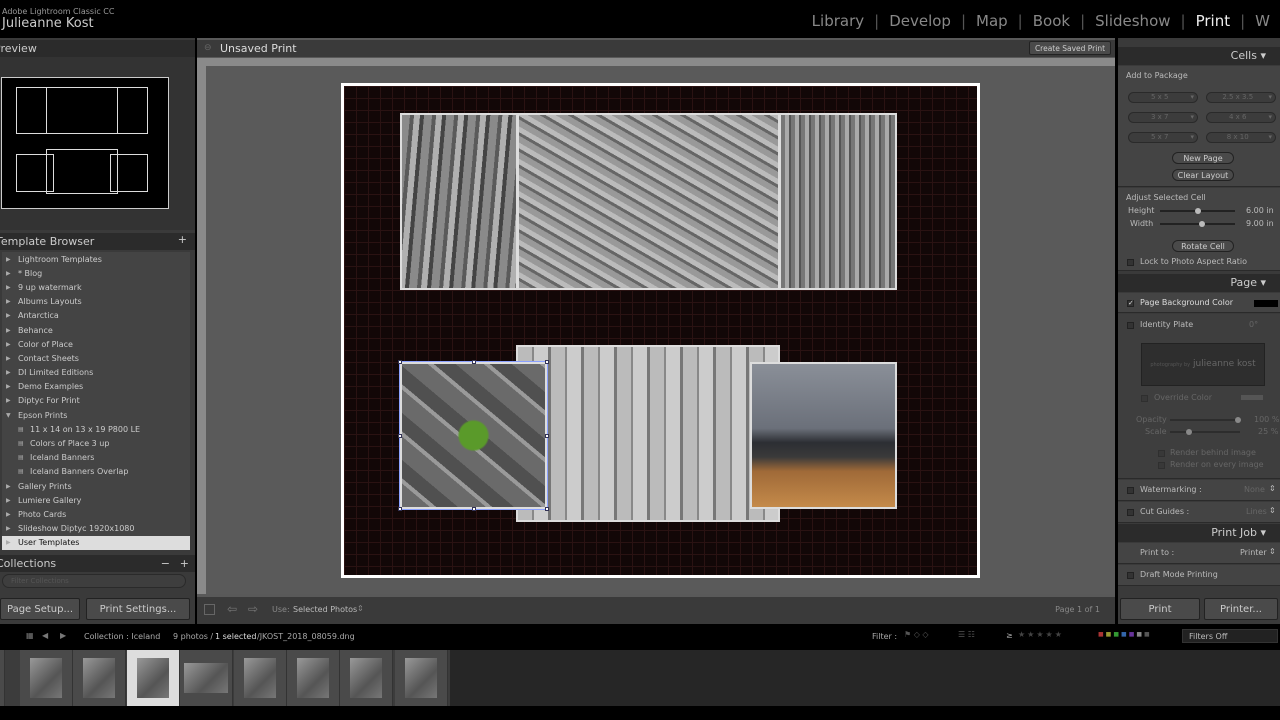 Image resolution: width=1280 pixels, height=720 pixels. Describe the element at coordinates (96, 344) in the screenshot. I see `template-item: ▶ Color of Place` at that location.